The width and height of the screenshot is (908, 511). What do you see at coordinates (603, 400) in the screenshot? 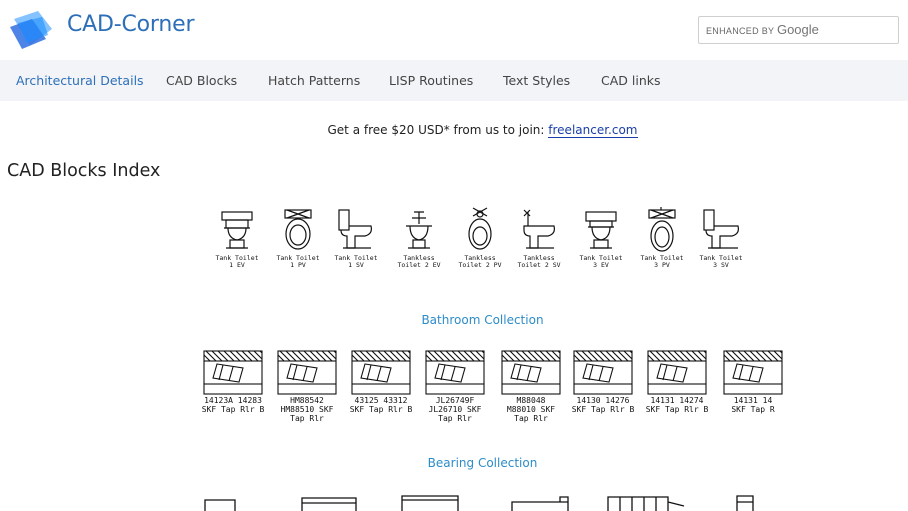
I see `bearing-block-caption-line1: 14130 14276` at bounding box center [603, 400].